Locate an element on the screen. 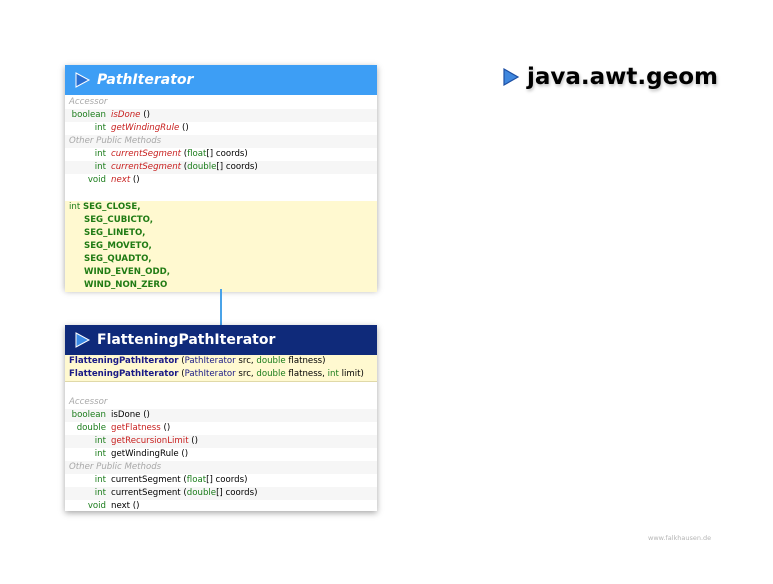  path-iterator-header: PathIterator is located at coordinates (221, 80).